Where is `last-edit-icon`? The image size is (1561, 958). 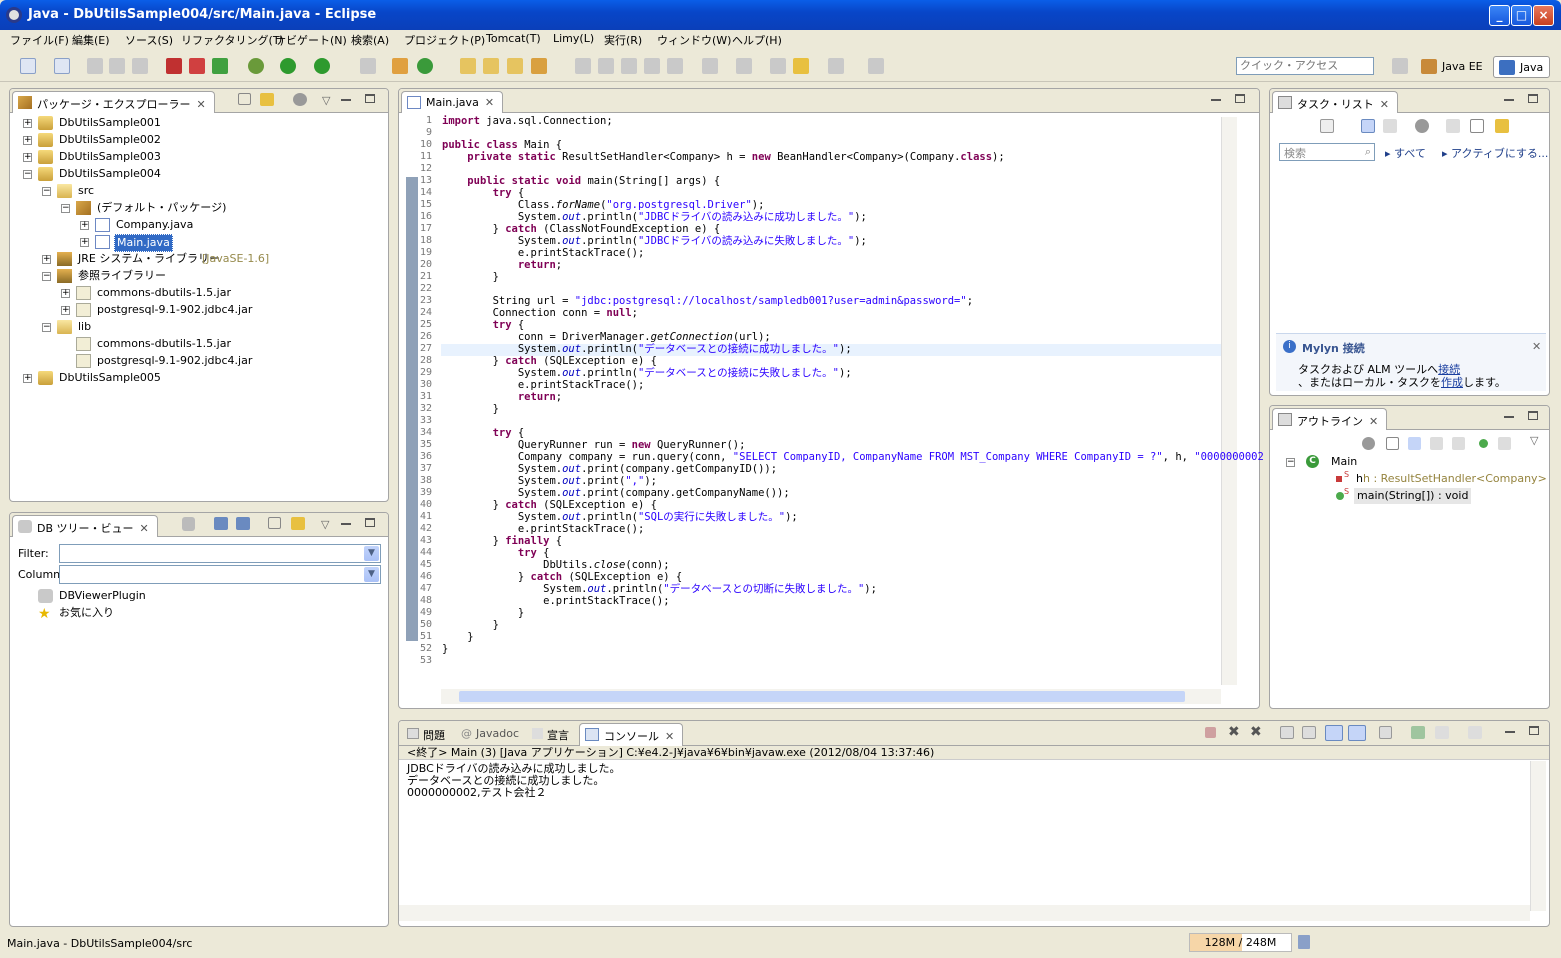
last-edit-icon is located at coordinates (744, 66).